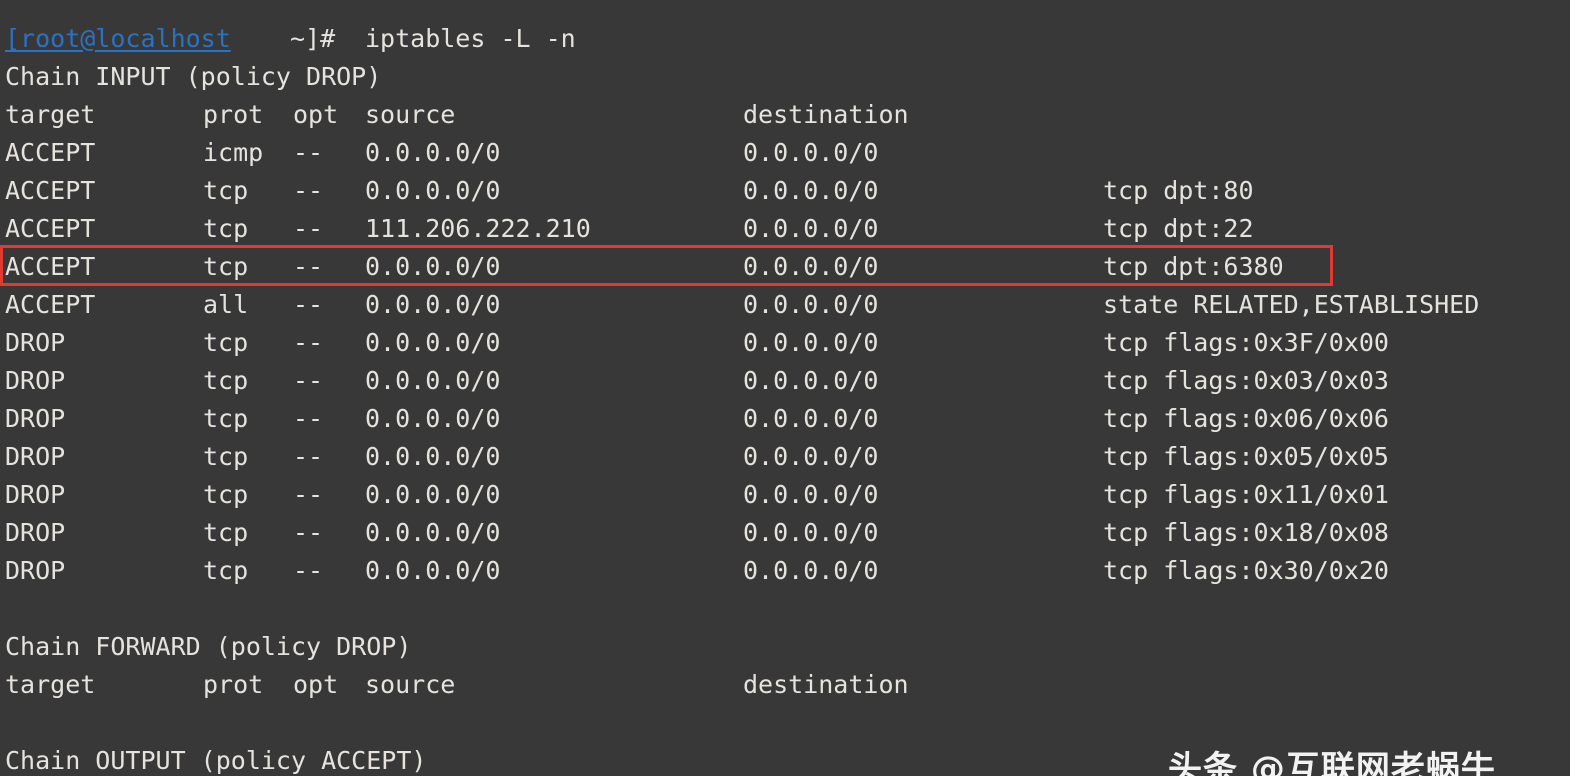 This screenshot has width=1570, height=776. I want to click on chain-heading-text: Chain INPUT (policy DROP), so click(193, 76).